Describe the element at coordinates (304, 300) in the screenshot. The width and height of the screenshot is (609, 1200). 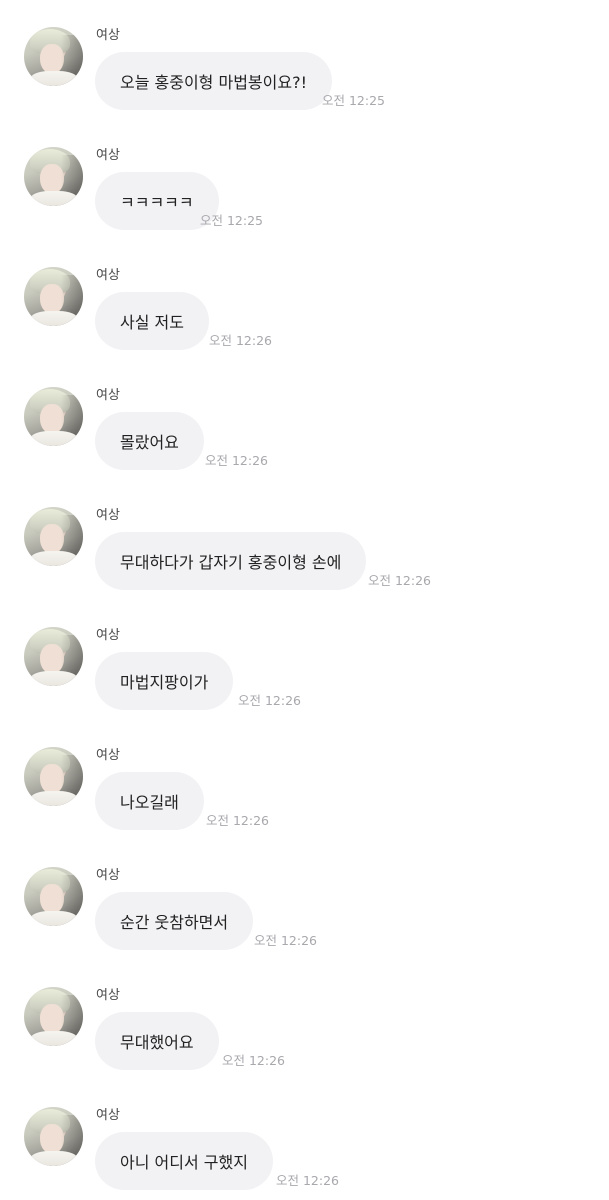
I see `chat-message: 여상 사실 저도 오전 12:26` at that location.